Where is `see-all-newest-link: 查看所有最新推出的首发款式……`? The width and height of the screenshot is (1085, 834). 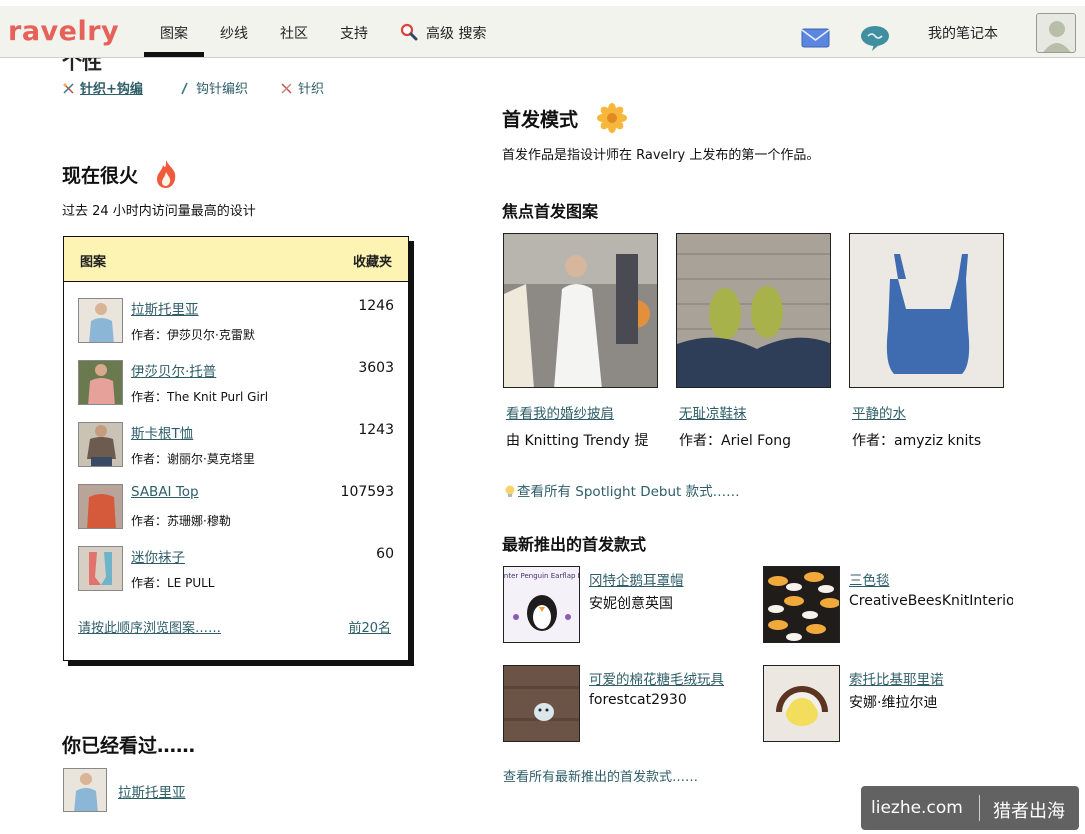
see-all-newest-link: 查看所有最新推出的首发款式…… is located at coordinates (600, 775).